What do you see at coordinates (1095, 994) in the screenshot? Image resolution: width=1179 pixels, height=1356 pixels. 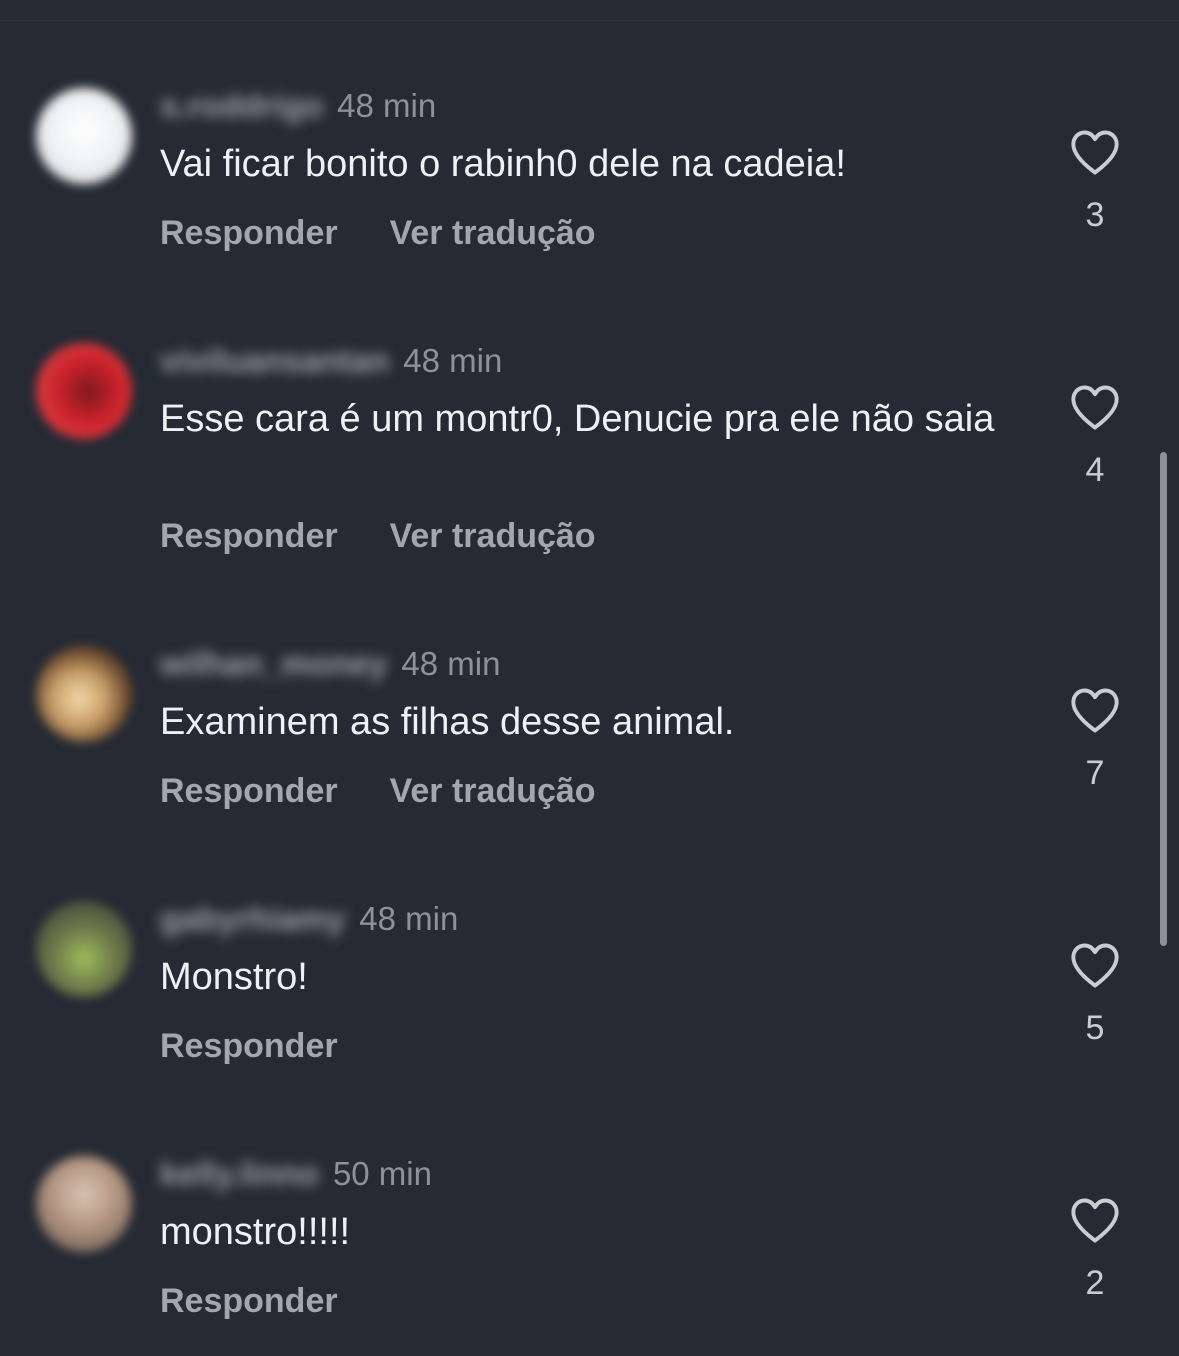 I see `like-control: 5` at bounding box center [1095, 994].